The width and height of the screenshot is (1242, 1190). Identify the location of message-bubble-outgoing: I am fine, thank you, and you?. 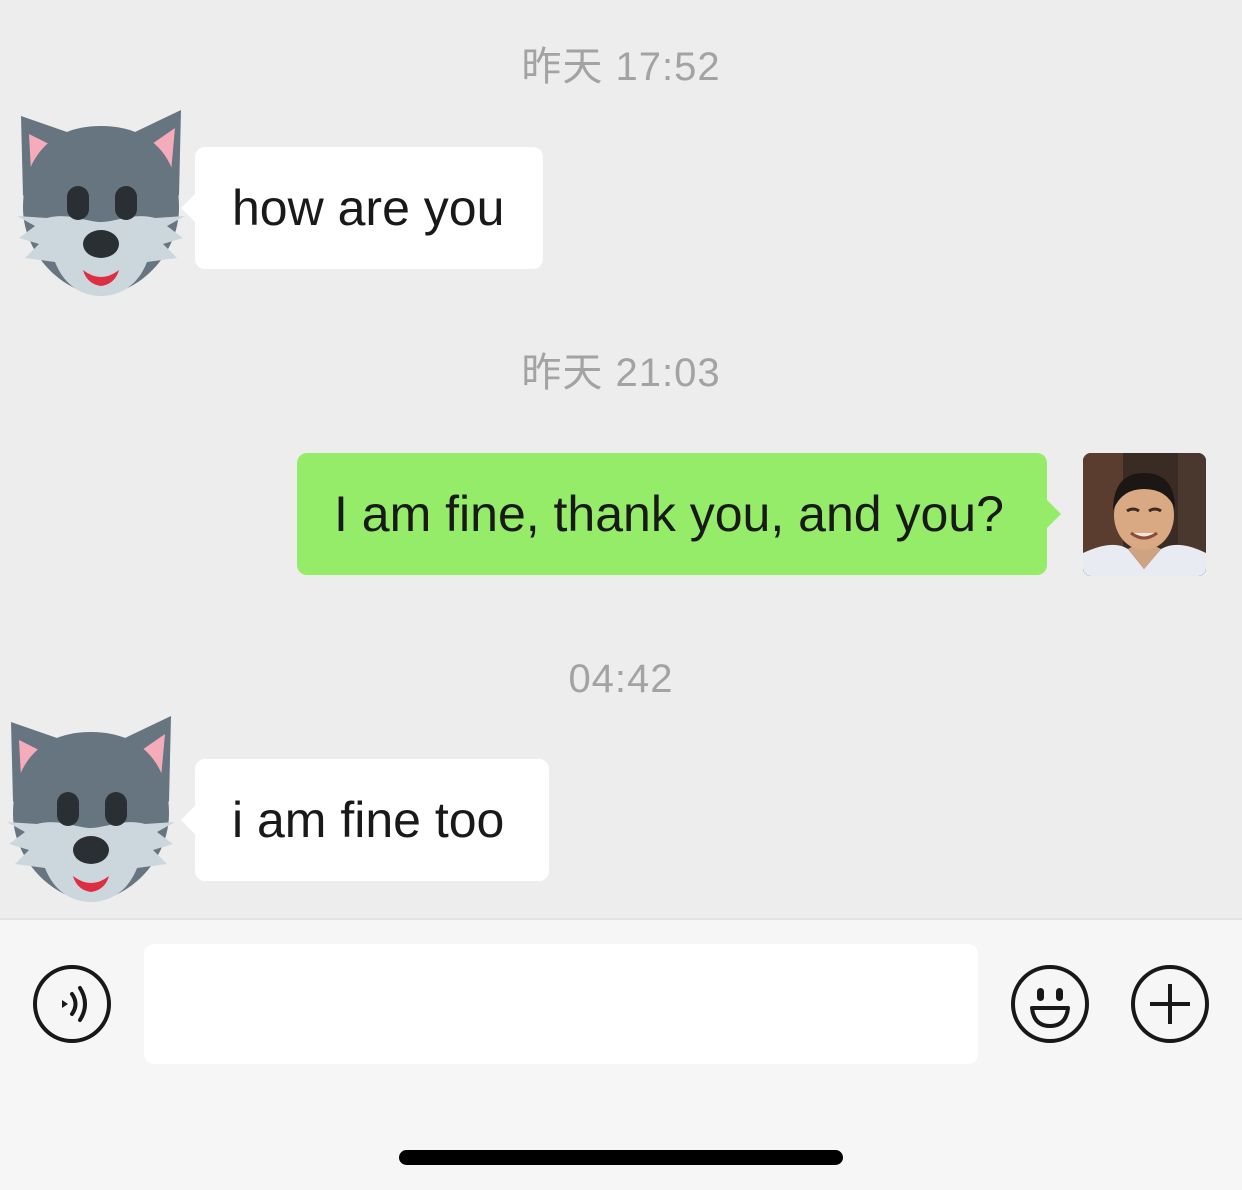
(679, 514).